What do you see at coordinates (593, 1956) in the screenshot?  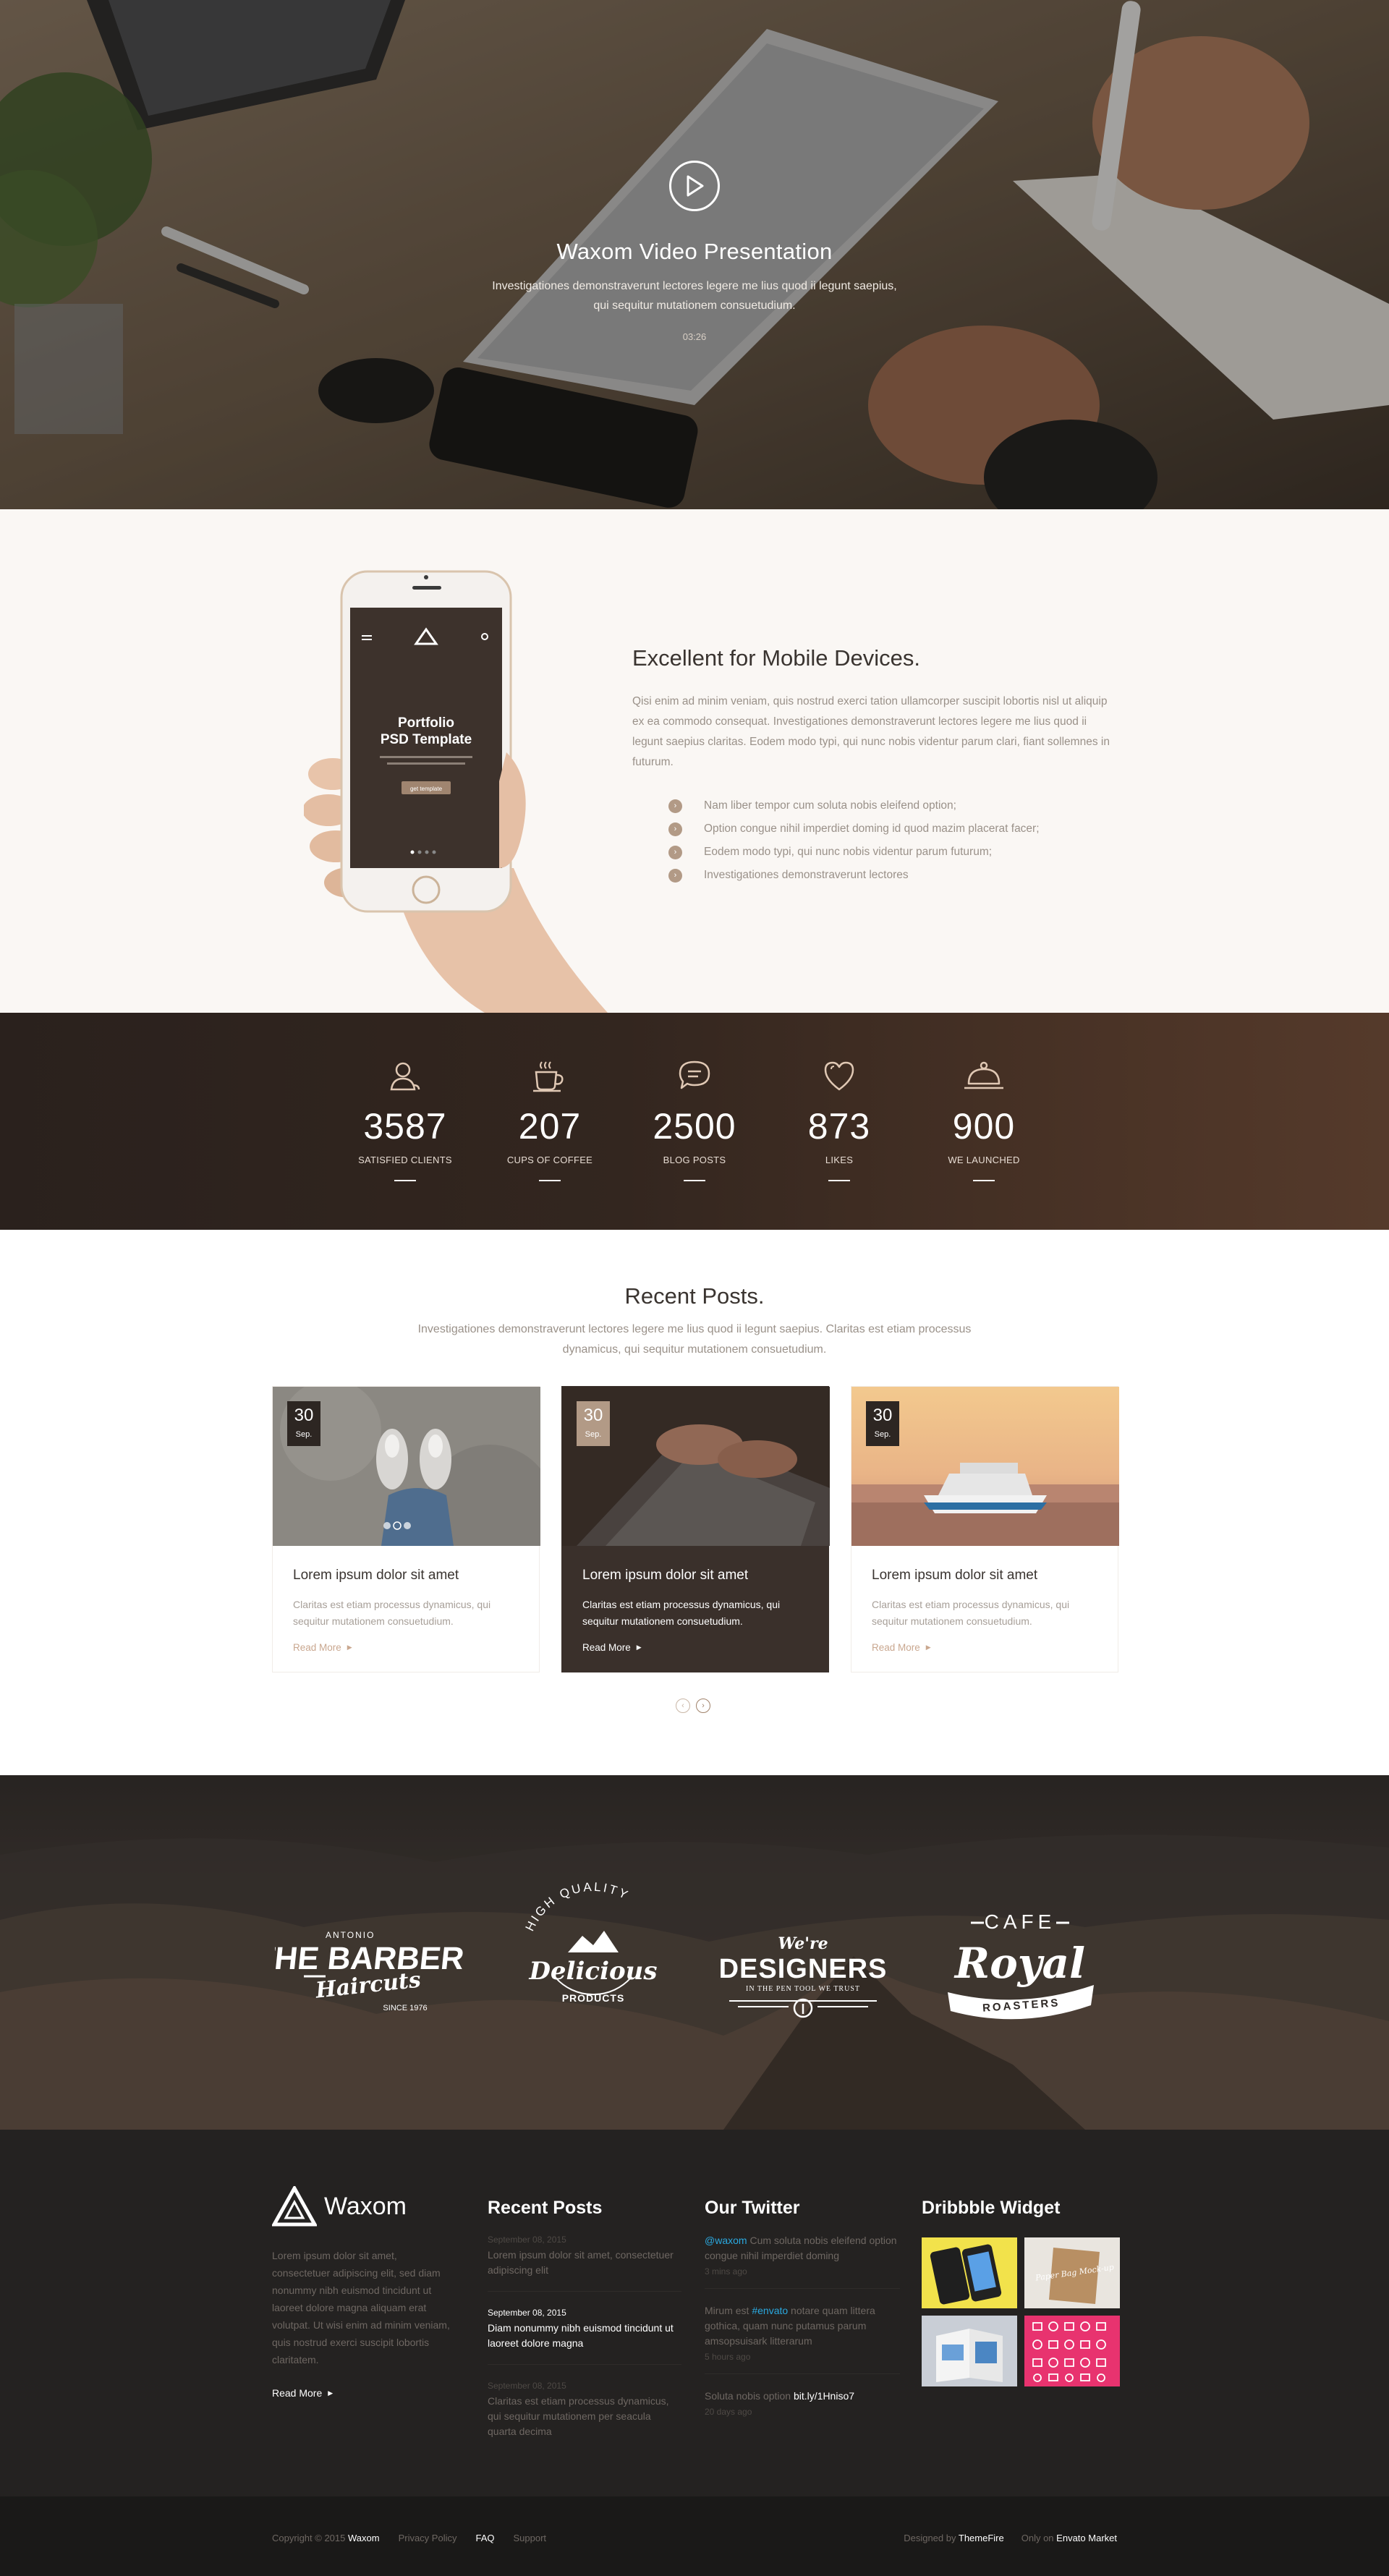 I see `logo-delicious: HIGH QUALITY Delicious PRODUCTS` at bounding box center [593, 1956].